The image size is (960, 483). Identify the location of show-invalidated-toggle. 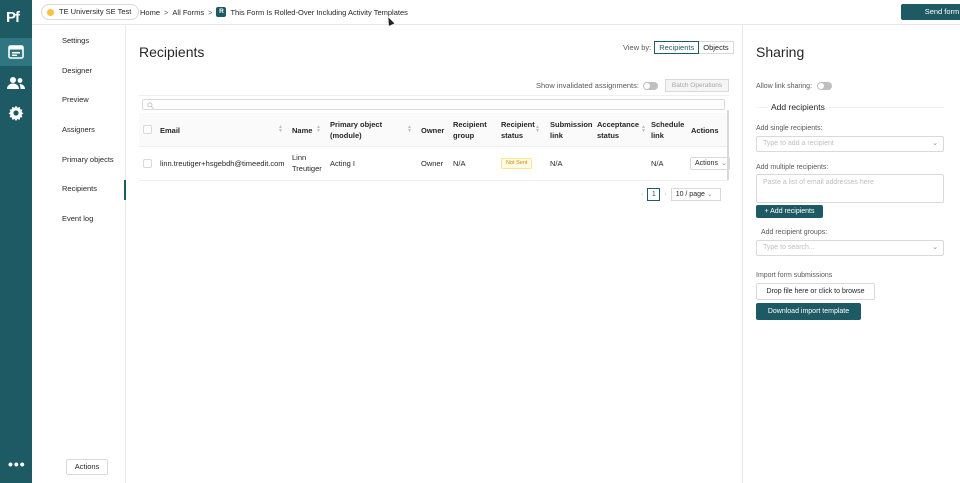
(650, 85).